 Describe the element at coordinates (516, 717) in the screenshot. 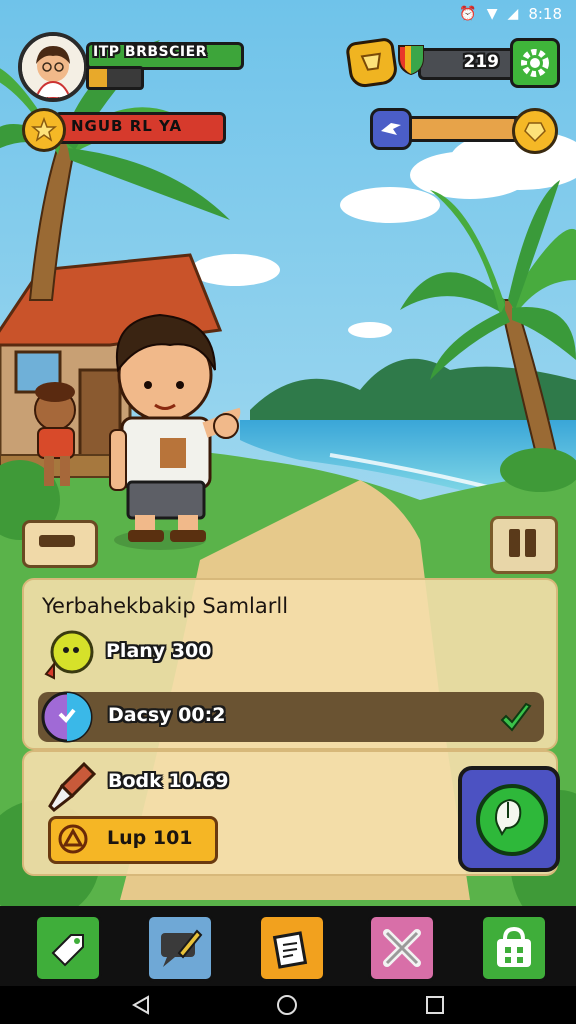

I see `check-icon` at that location.